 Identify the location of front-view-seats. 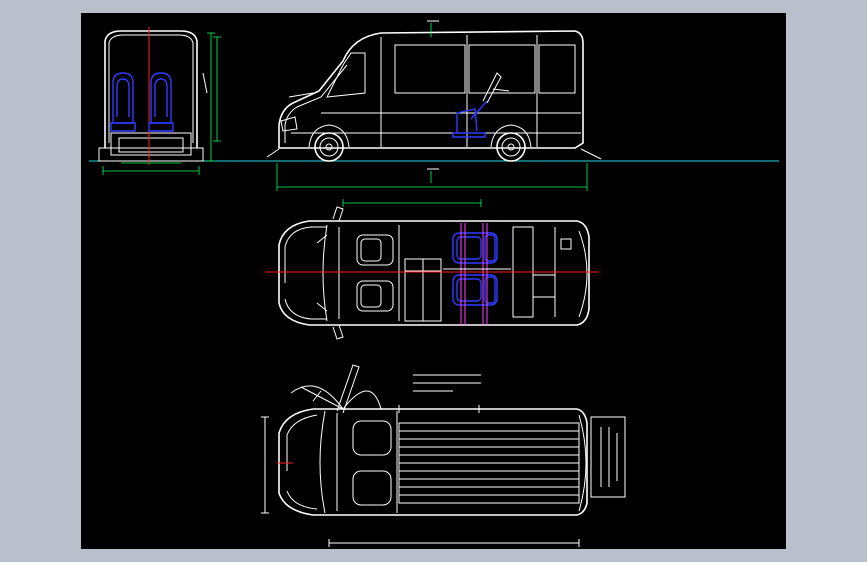
(142, 102).